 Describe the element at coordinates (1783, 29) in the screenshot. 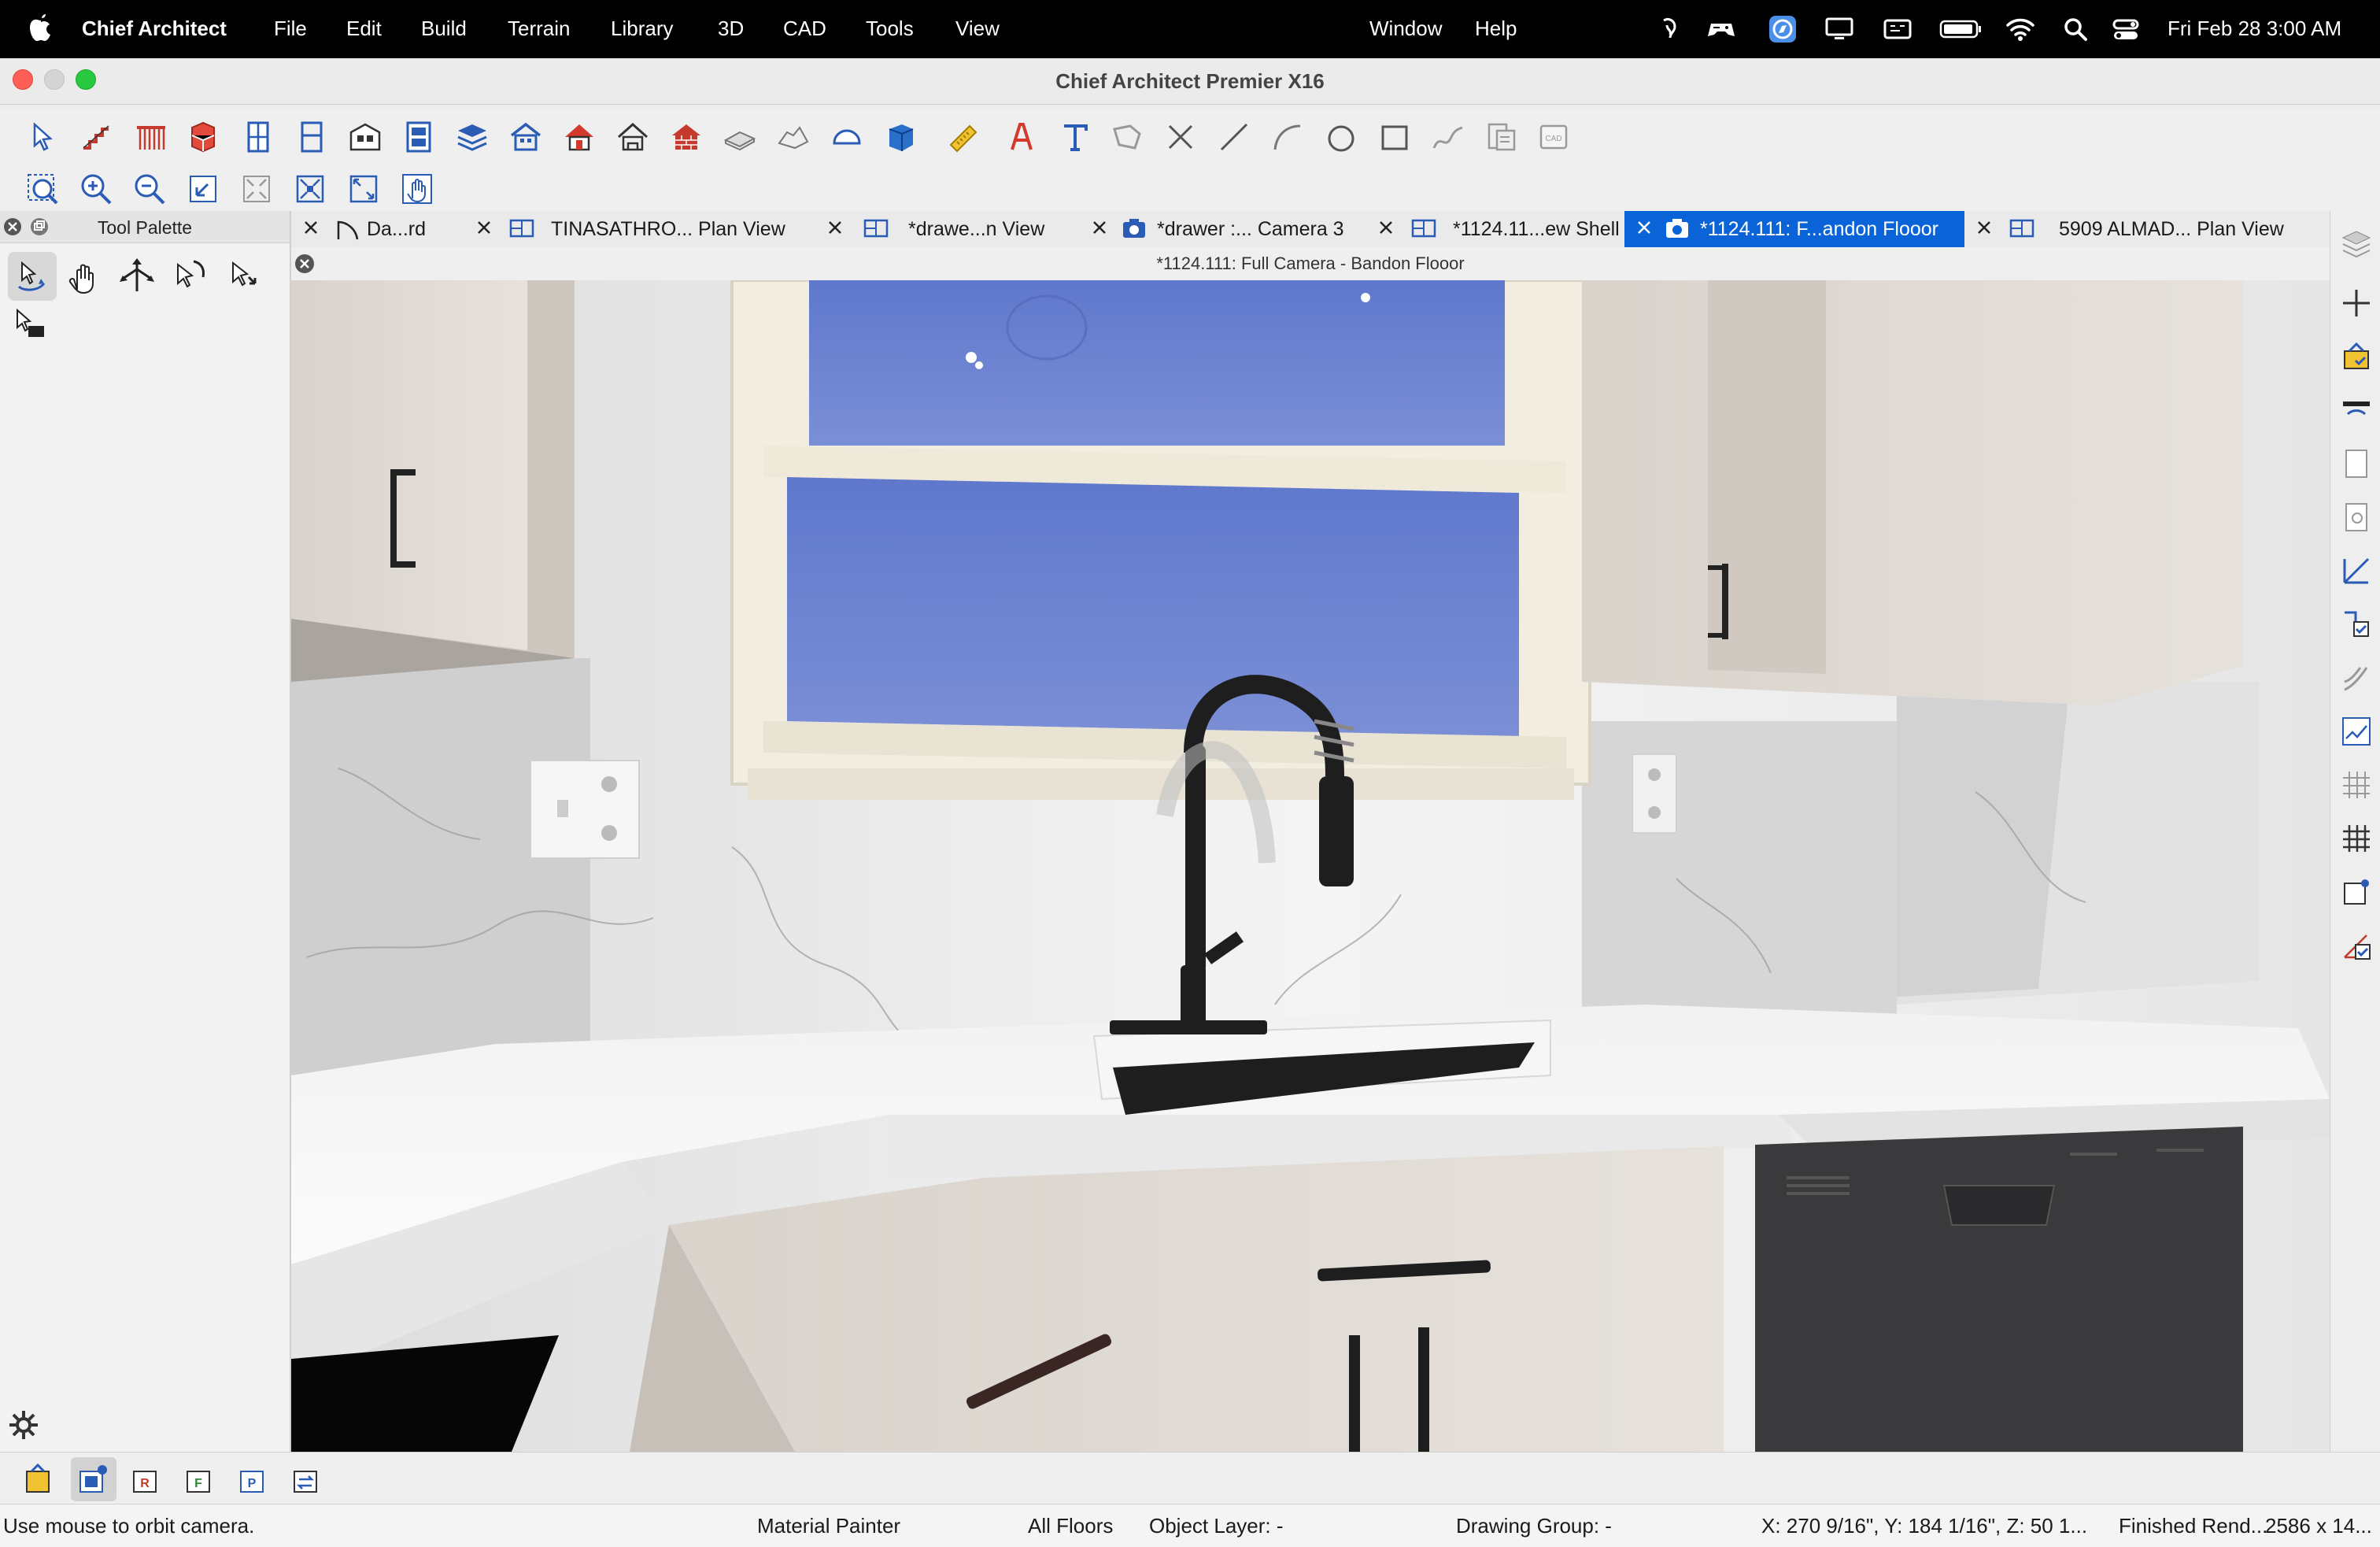

I see `safari-extension-icon` at that location.